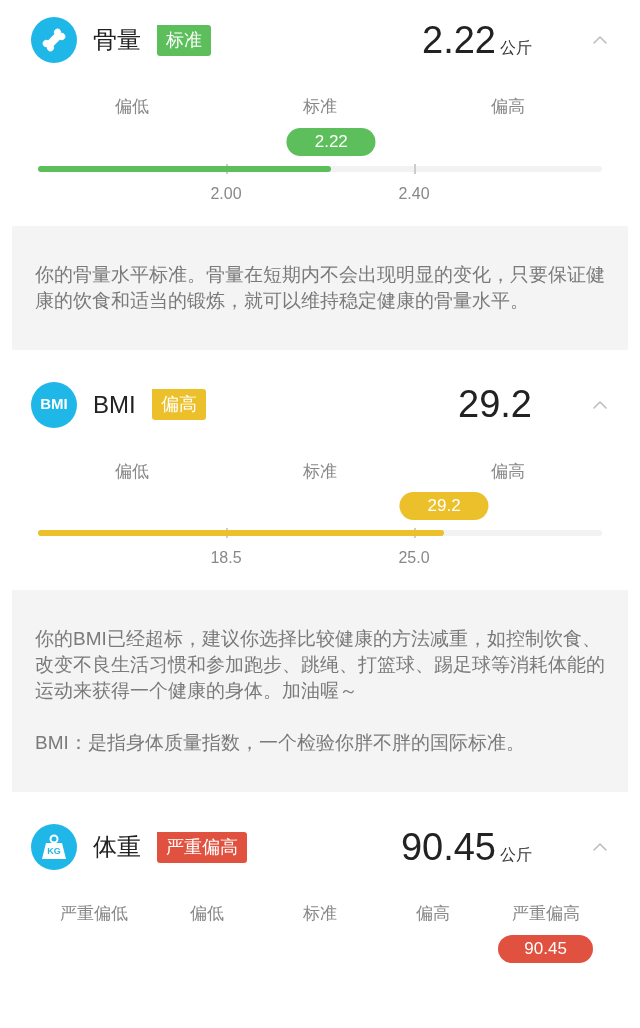 The height and width of the screenshot is (1028, 640). Describe the element at coordinates (117, 40) in the screenshot. I see `metric-title: 骨量` at that location.